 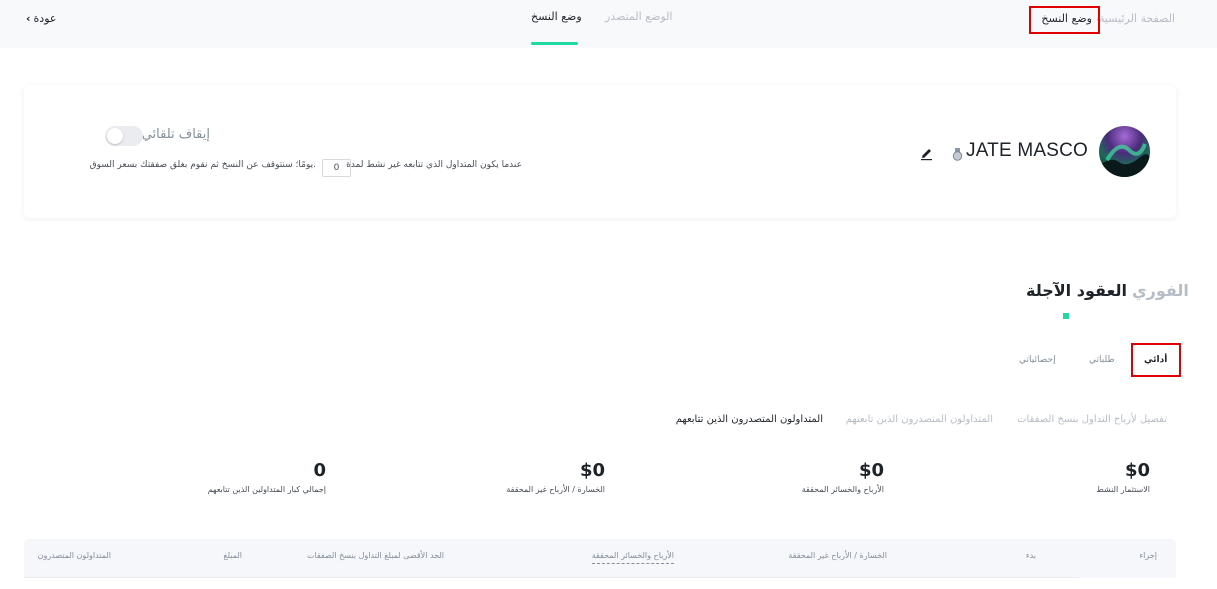 What do you see at coordinates (556, 16) in the screenshot?
I see `tab-copy-mode: وضع النسخ` at bounding box center [556, 16].